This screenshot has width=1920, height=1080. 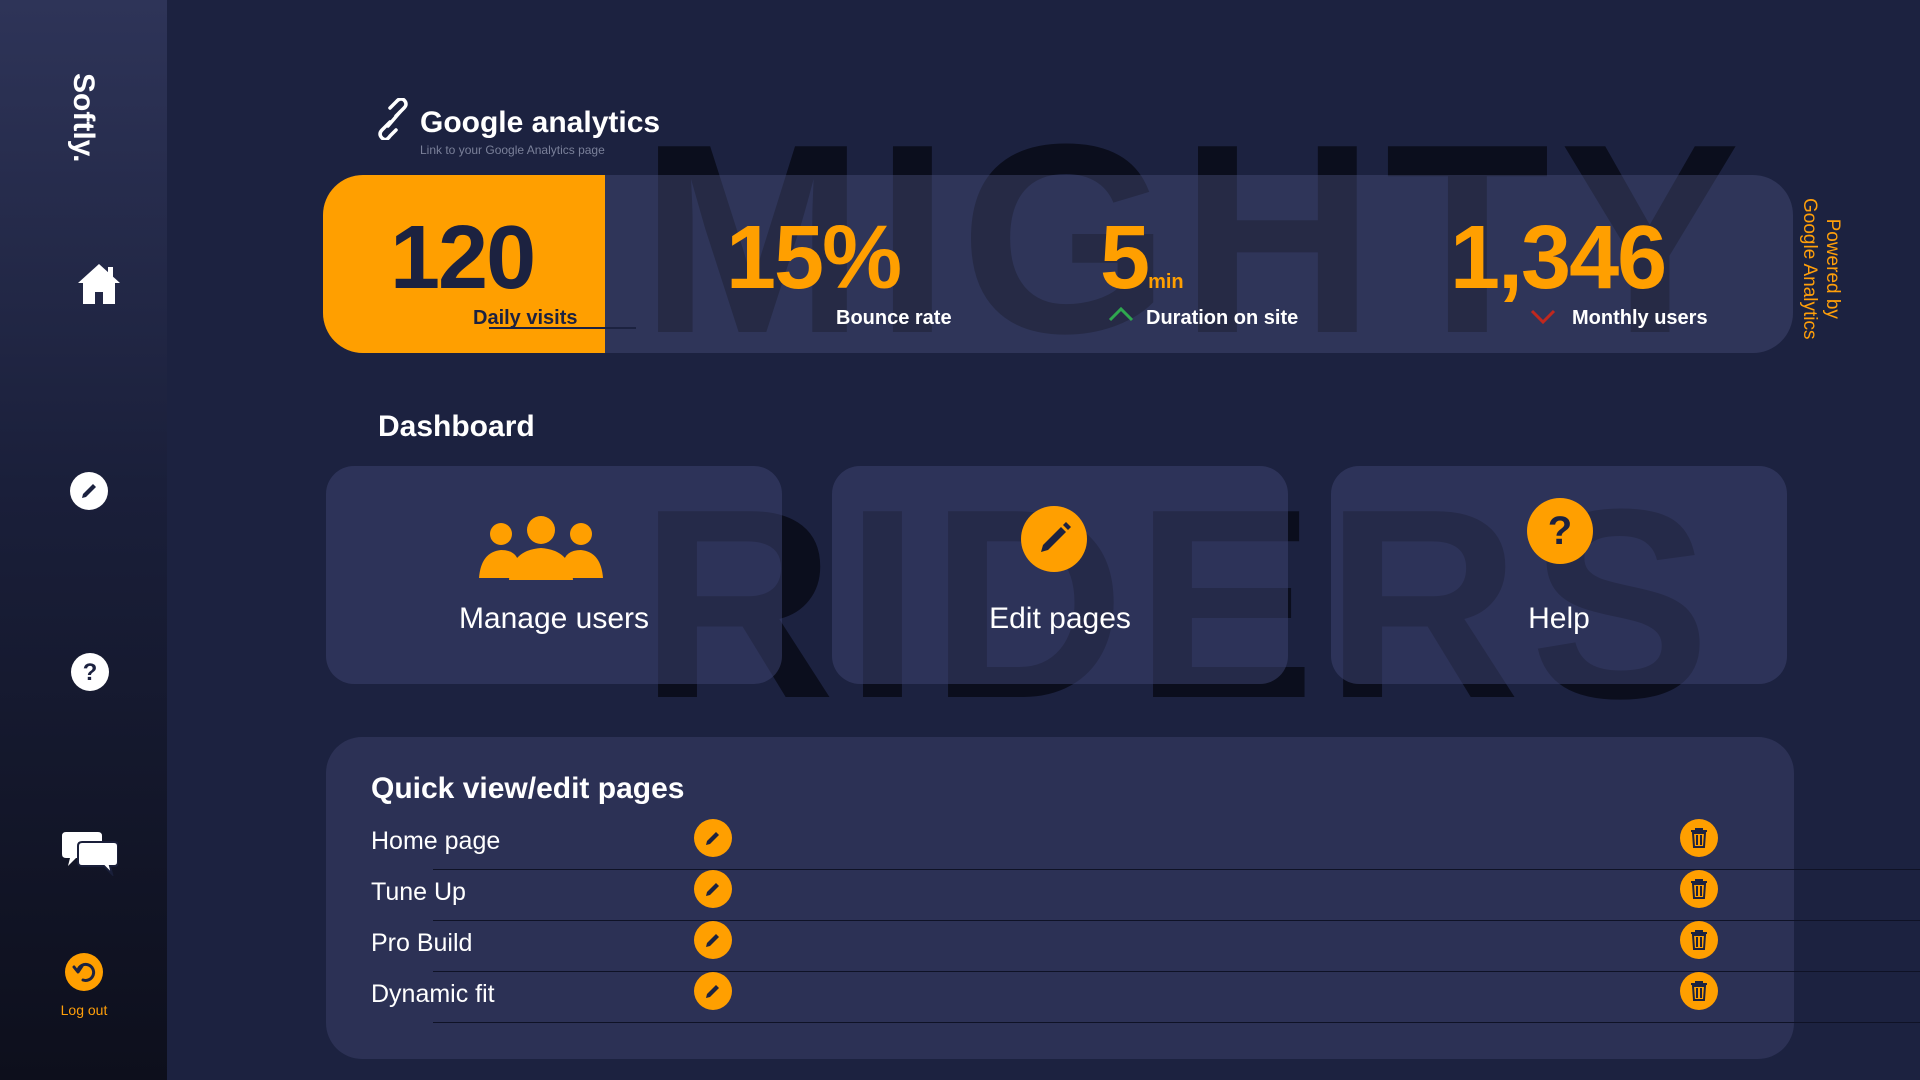 What do you see at coordinates (1145, 844) in the screenshot?
I see `page-row-home: Home page` at bounding box center [1145, 844].